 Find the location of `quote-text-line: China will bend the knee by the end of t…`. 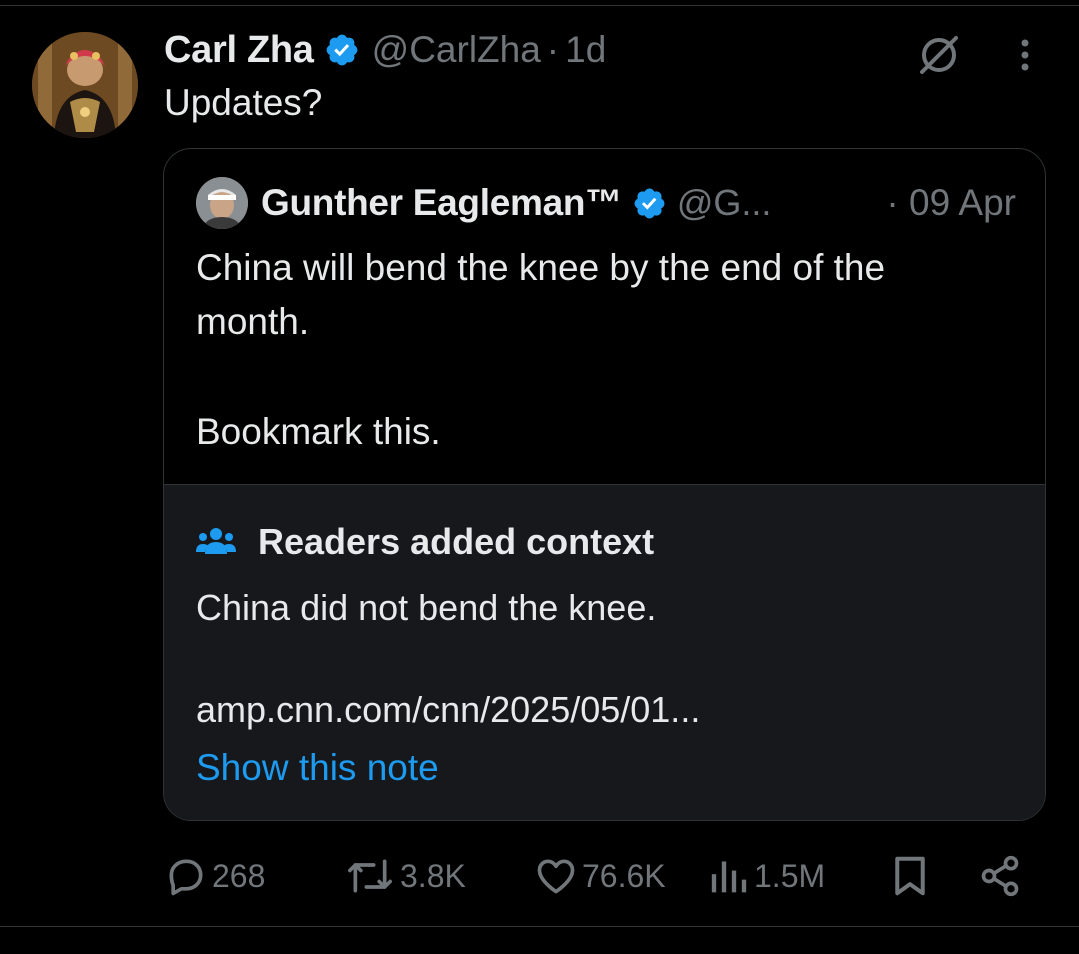

quote-text-line: China will bend the knee by the end of t… is located at coordinates (541, 267).